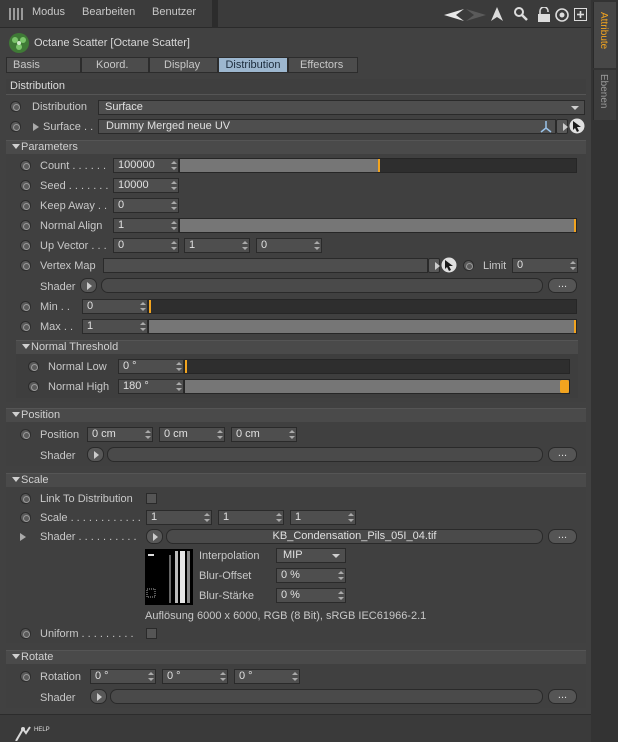  Describe the element at coordinates (25, 185) in the screenshot. I see `seed-anim-radio` at that location.